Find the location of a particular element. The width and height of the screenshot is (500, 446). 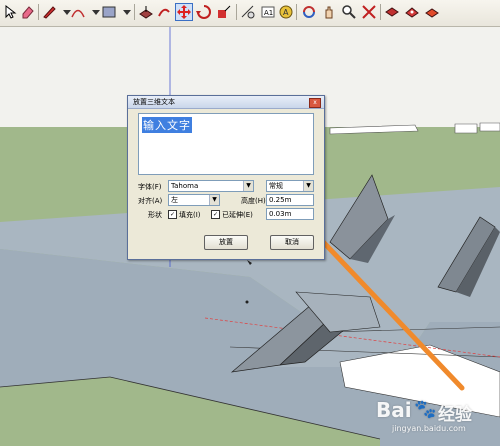

align-select-value: 左 is located at coordinates (174, 200).